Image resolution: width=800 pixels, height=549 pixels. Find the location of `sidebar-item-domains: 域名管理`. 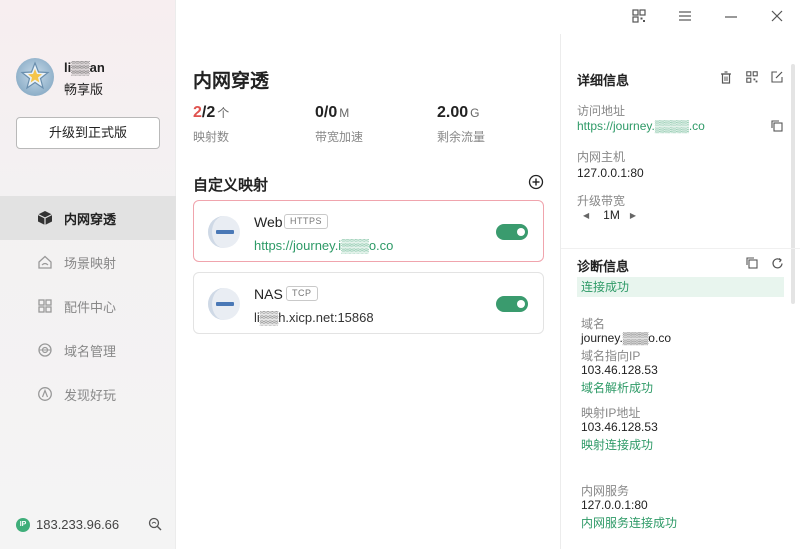

sidebar-item-domains: 域名管理 is located at coordinates (88, 350).